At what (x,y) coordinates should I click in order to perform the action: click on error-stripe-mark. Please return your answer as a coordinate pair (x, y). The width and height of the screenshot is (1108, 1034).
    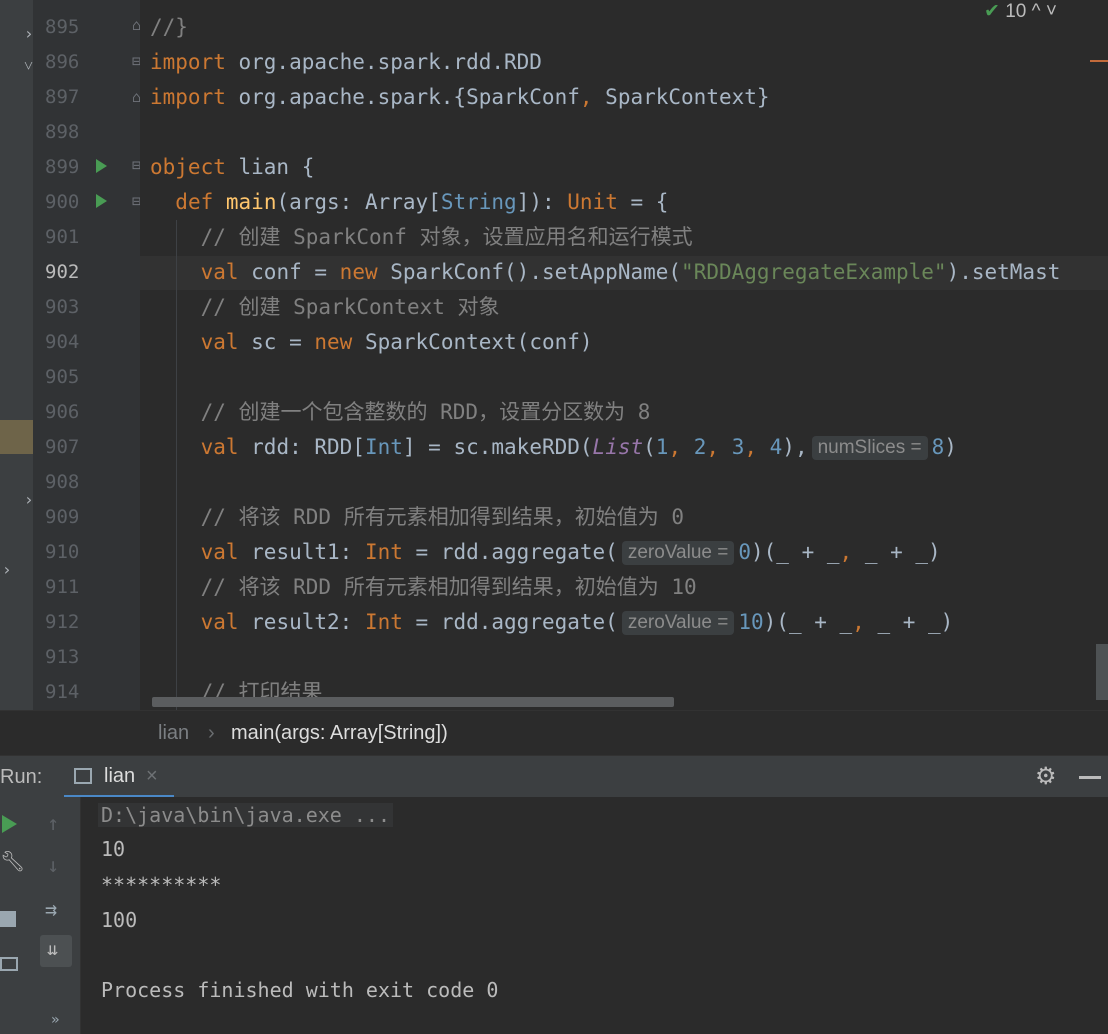
    Looking at the image, I should click on (1099, 61).